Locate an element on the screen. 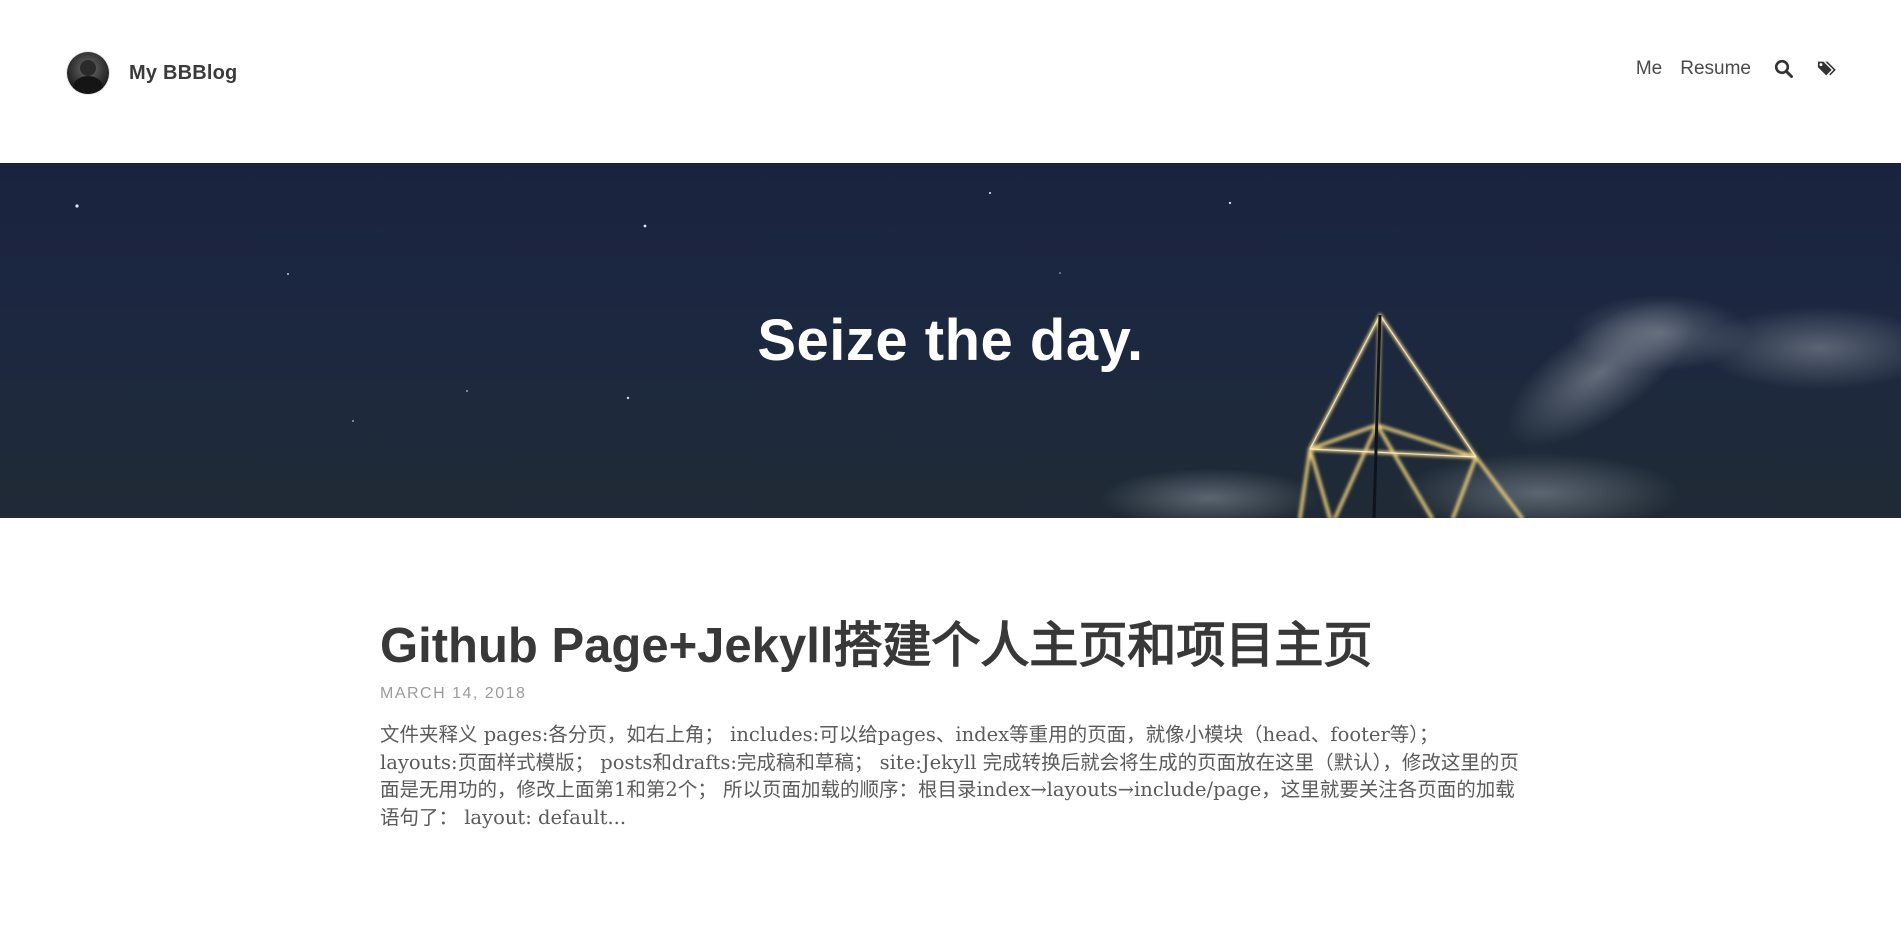 Image resolution: width=1901 pixels, height=933 pixels. post-date: MARCH 14, 2018 is located at coordinates (453, 693).